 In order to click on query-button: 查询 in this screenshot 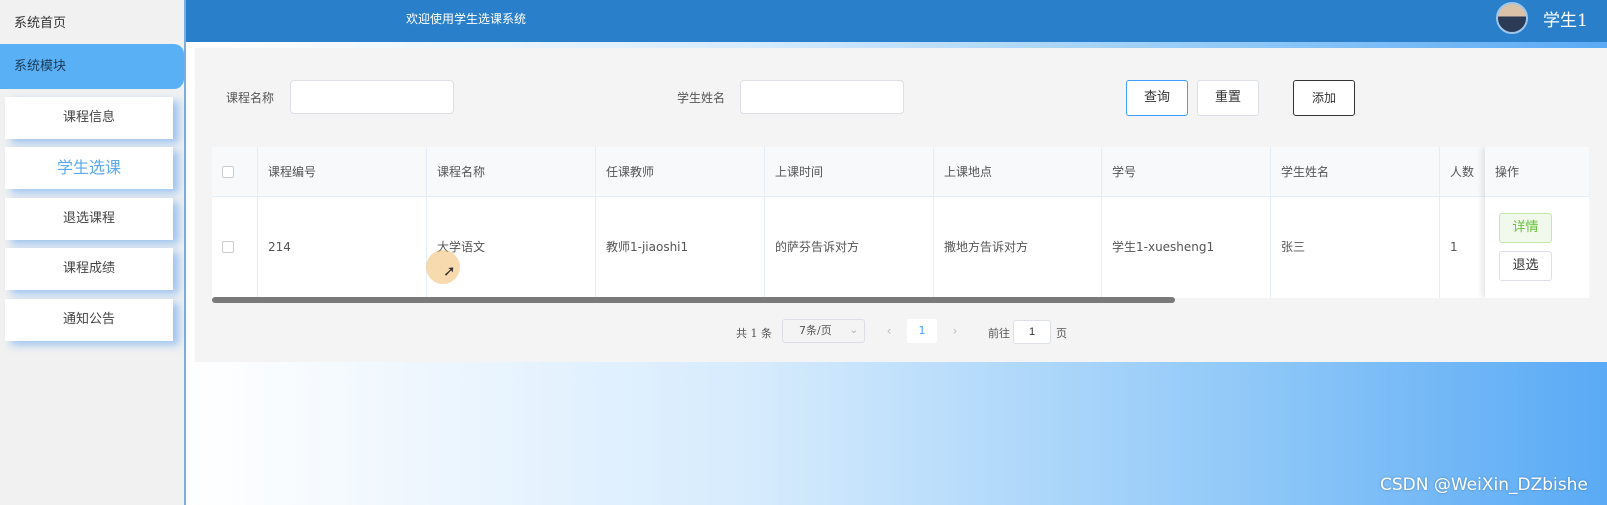, I will do `click(1157, 98)`.